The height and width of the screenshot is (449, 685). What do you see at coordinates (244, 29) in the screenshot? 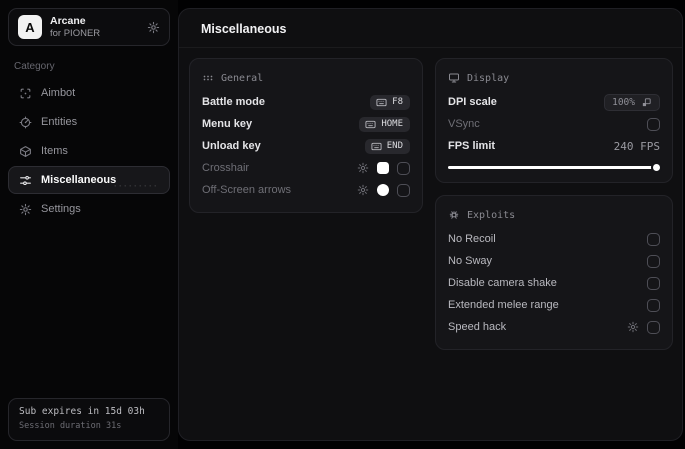
I see `page-title: Miscellaneous` at bounding box center [244, 29].